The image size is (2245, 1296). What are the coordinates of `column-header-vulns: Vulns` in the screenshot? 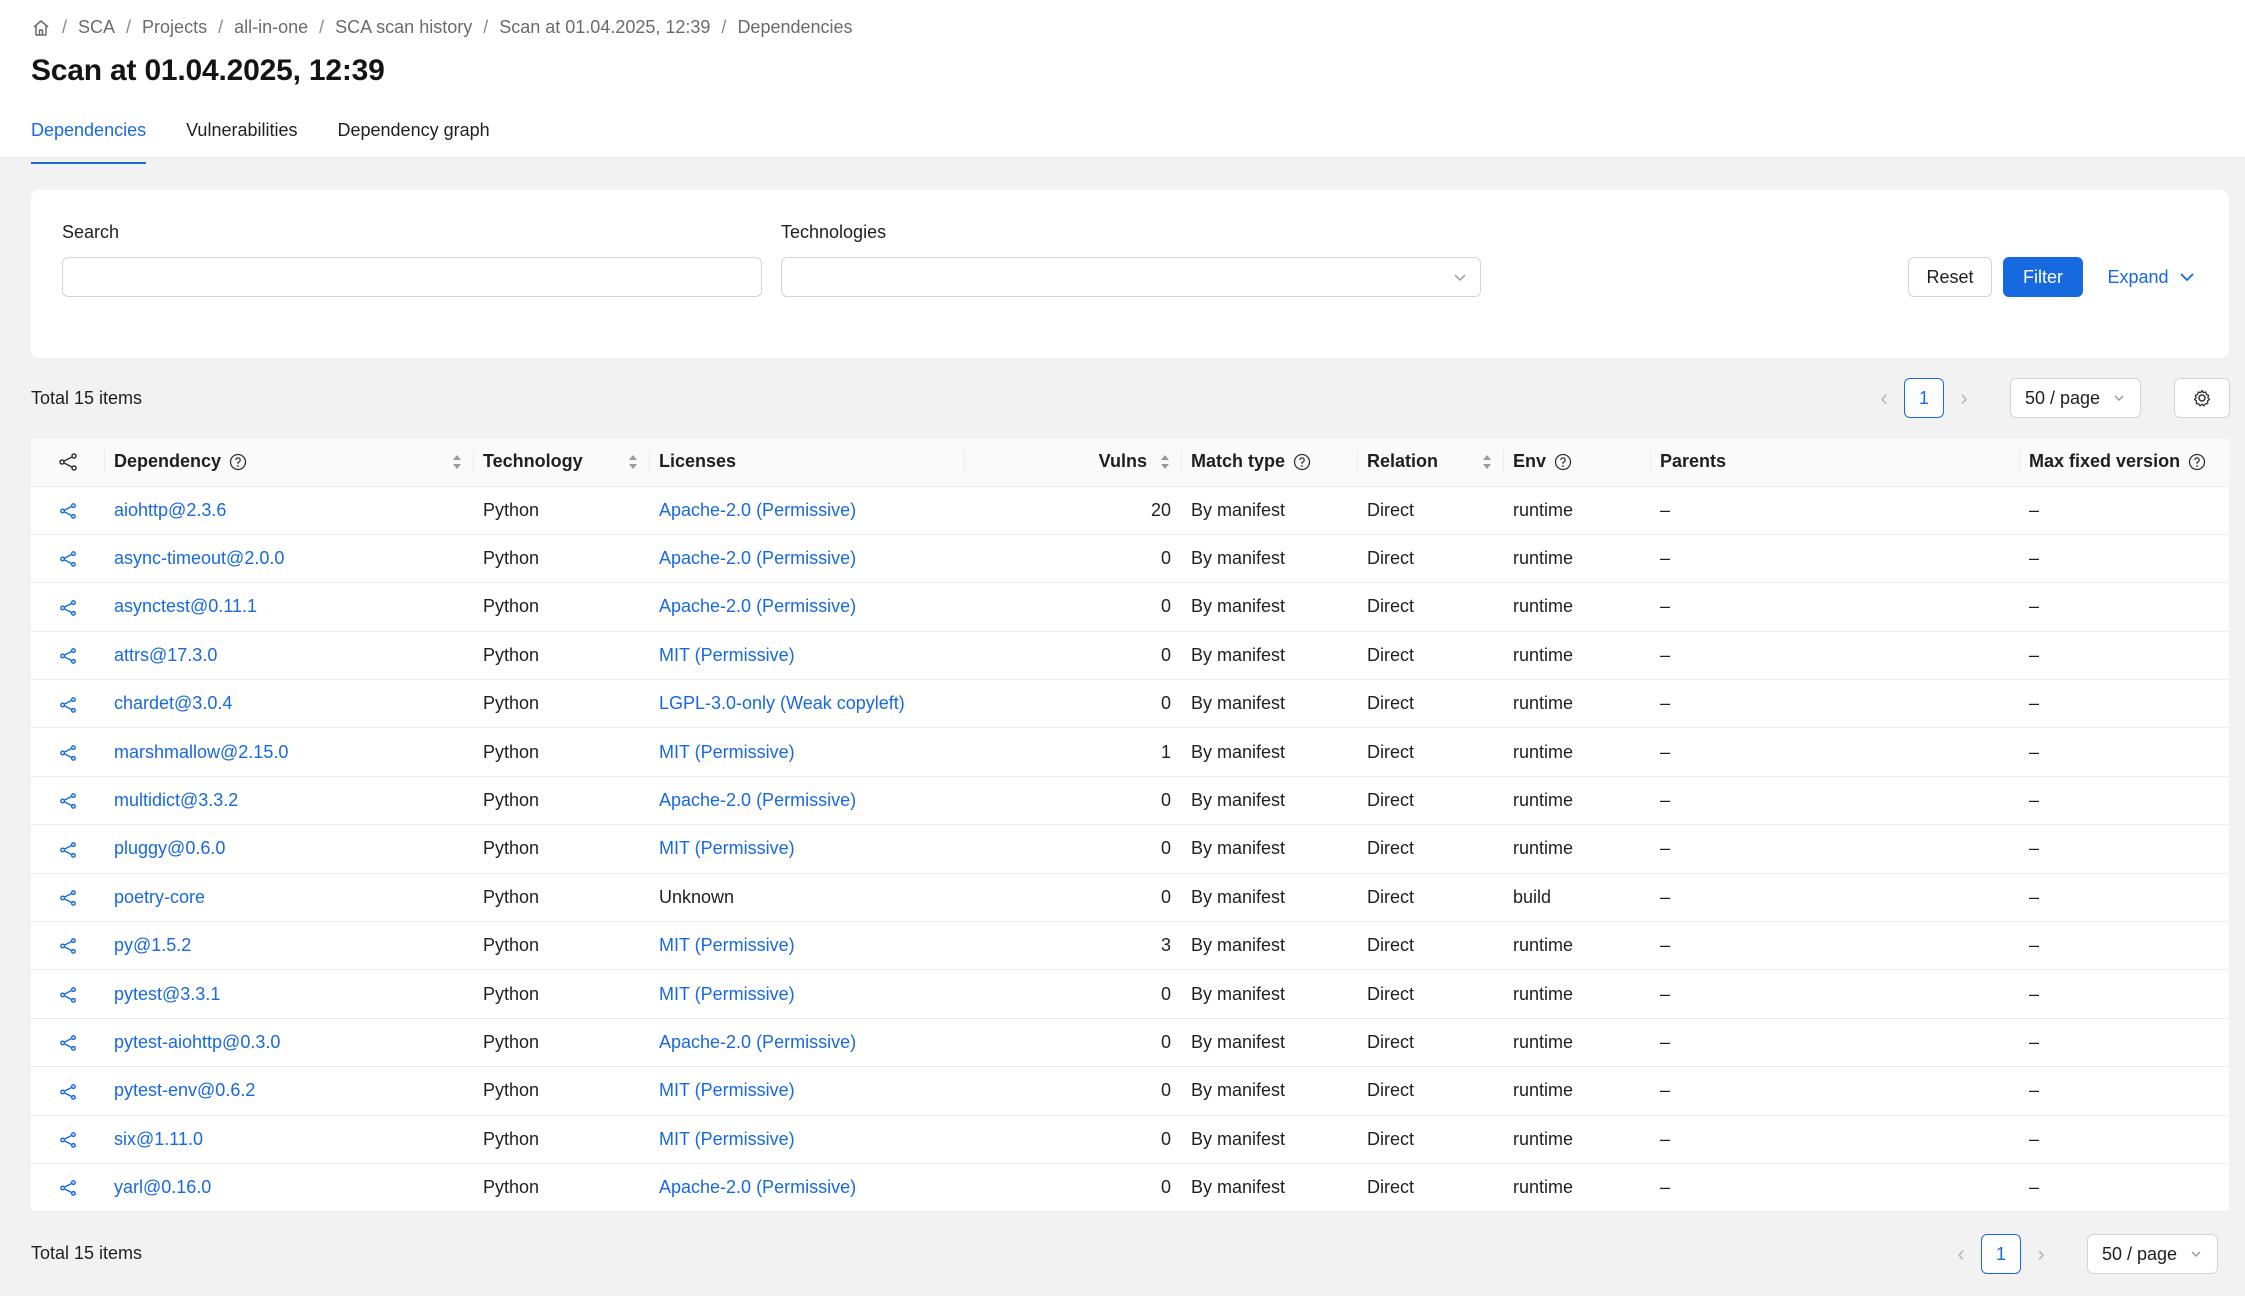 It's located at (1072, 462).